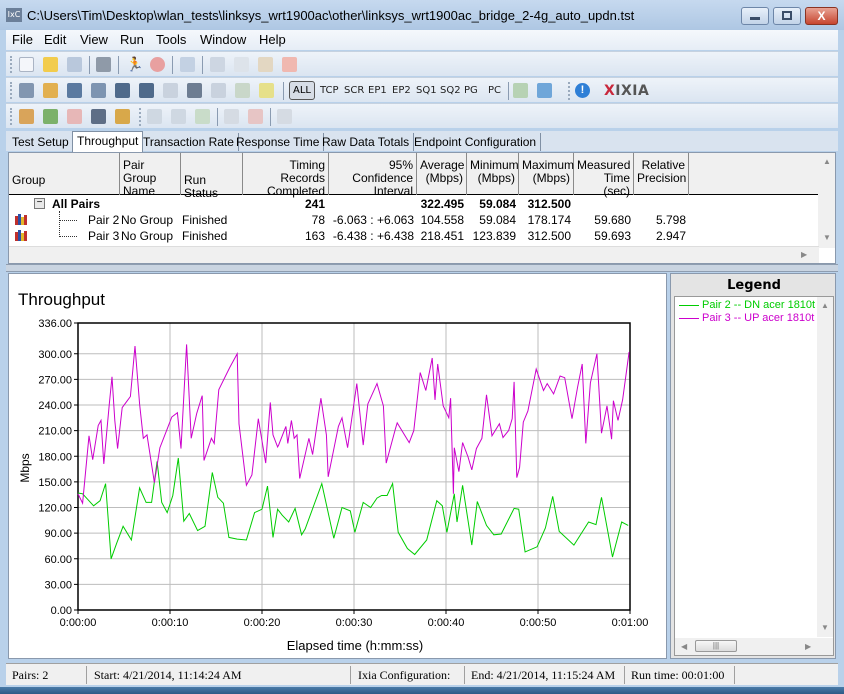  What do you see at coordinates (150, 175) in the screenshot?
I see `column-header-pair-group-name: Pair Group Name` at bounding box center [150, 175].